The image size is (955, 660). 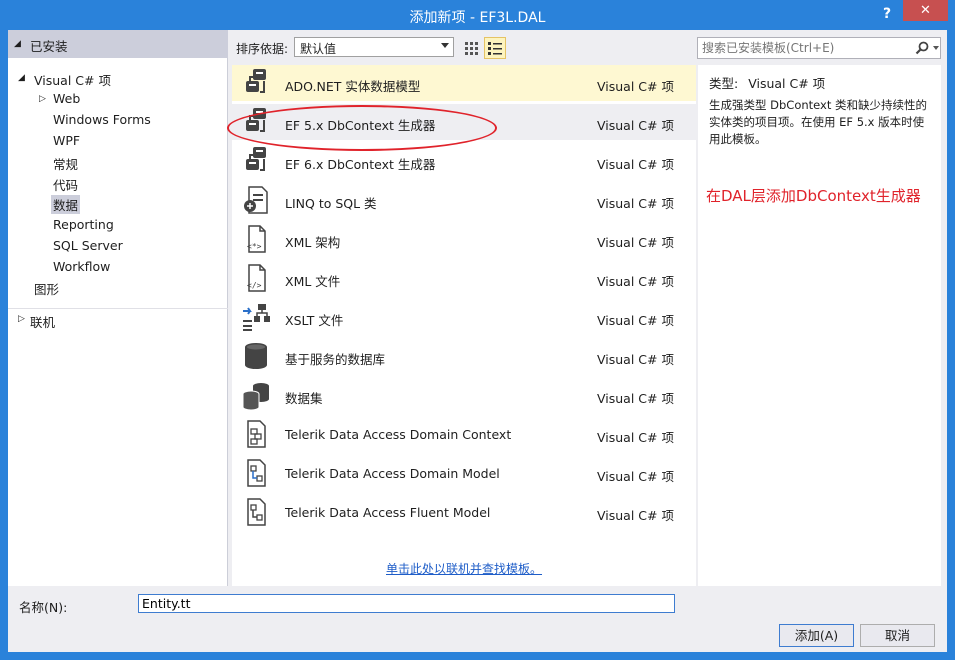 What do you see at coordinates (897, 635) in the screenshot?
I see `cancel-button: 取消` at bounding box center [897, 635].